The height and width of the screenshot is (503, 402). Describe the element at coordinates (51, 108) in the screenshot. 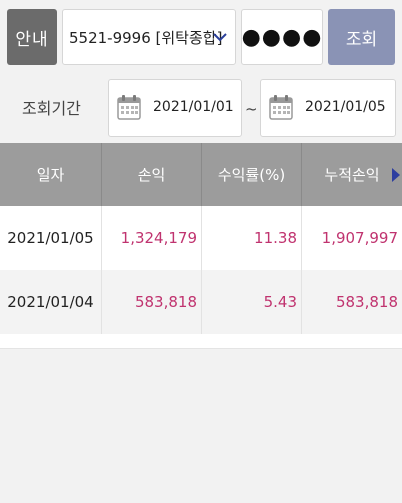

I see `period-label: 조회기간` at that location.